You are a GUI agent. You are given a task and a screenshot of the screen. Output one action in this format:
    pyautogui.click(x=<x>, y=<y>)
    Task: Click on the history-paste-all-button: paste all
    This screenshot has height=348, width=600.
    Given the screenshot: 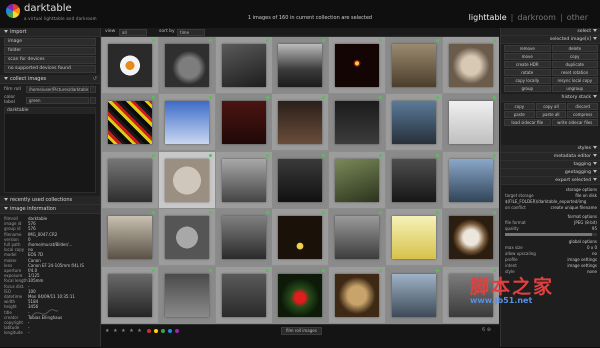 What is the action you would take?
    pyautogui.click(x=551, y=114)
    